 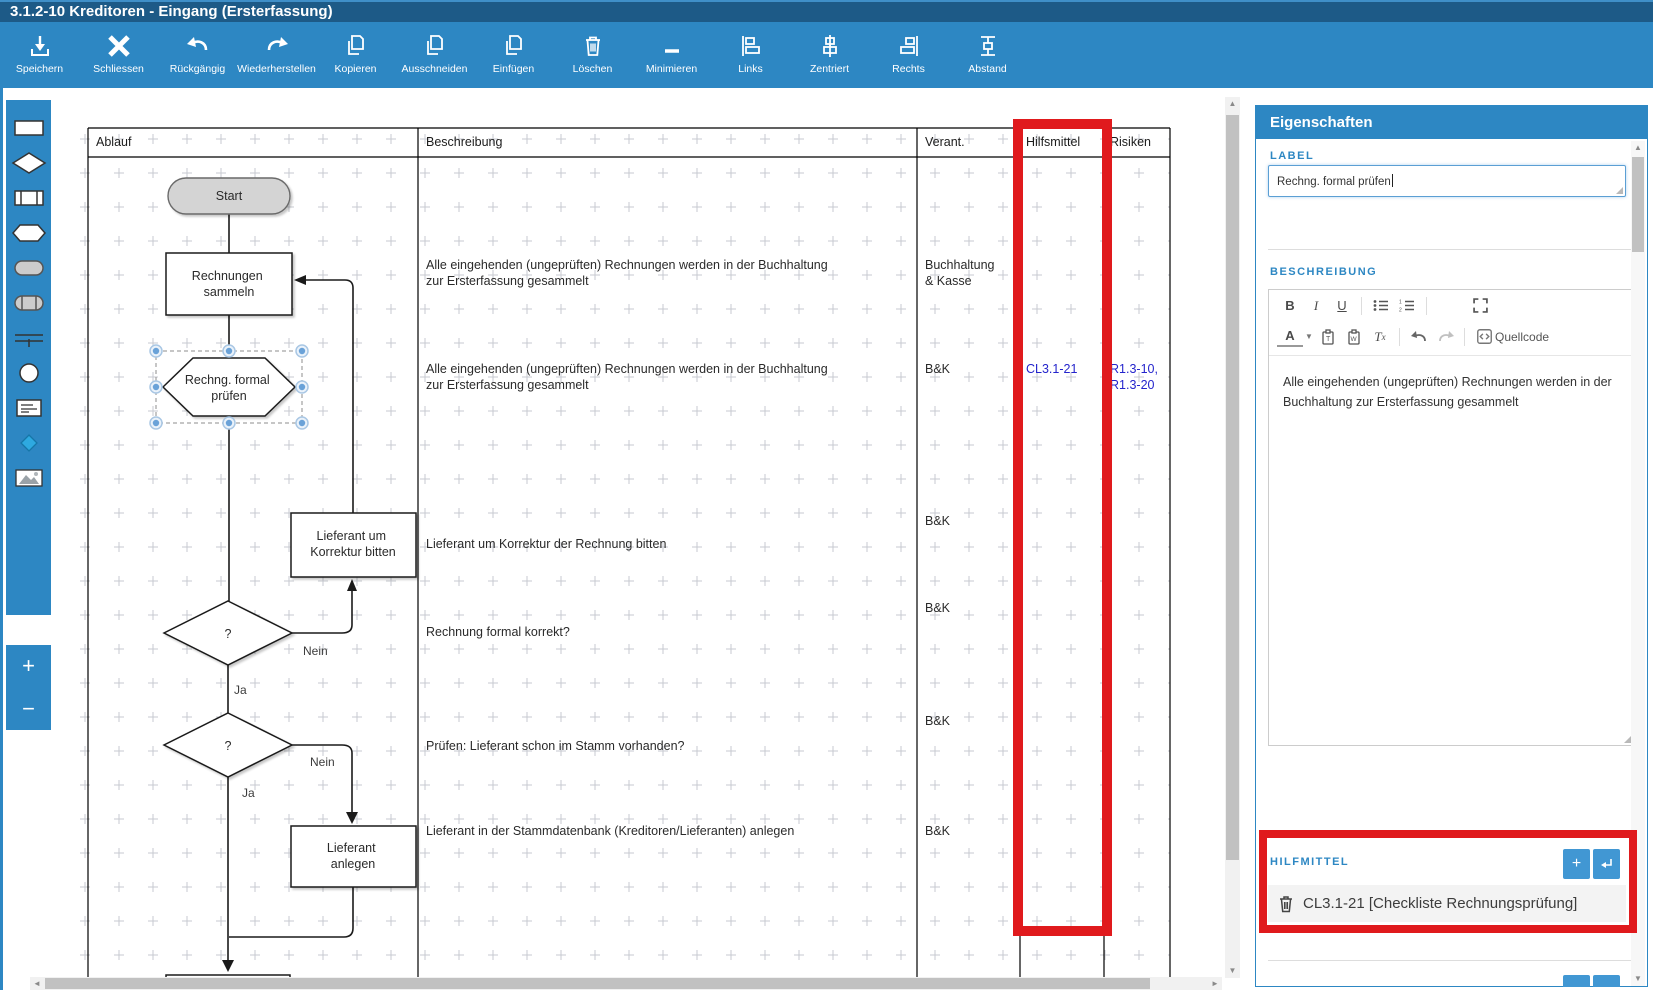 What do you see at coordinates (28, 197) in the screenshot?
I see `palette-process` at bounding box center [28, 197].